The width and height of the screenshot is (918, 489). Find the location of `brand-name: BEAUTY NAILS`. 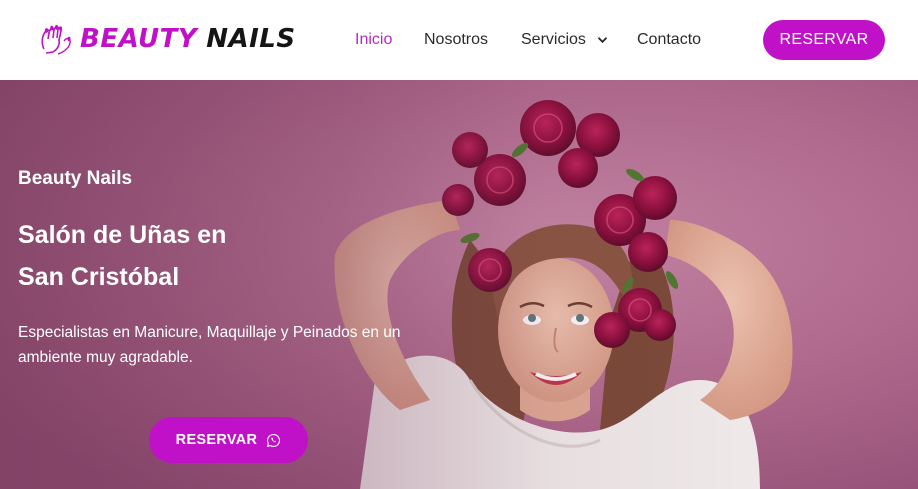

brand-name: BEAUTY NAILS is located at coordinates (188, 39).